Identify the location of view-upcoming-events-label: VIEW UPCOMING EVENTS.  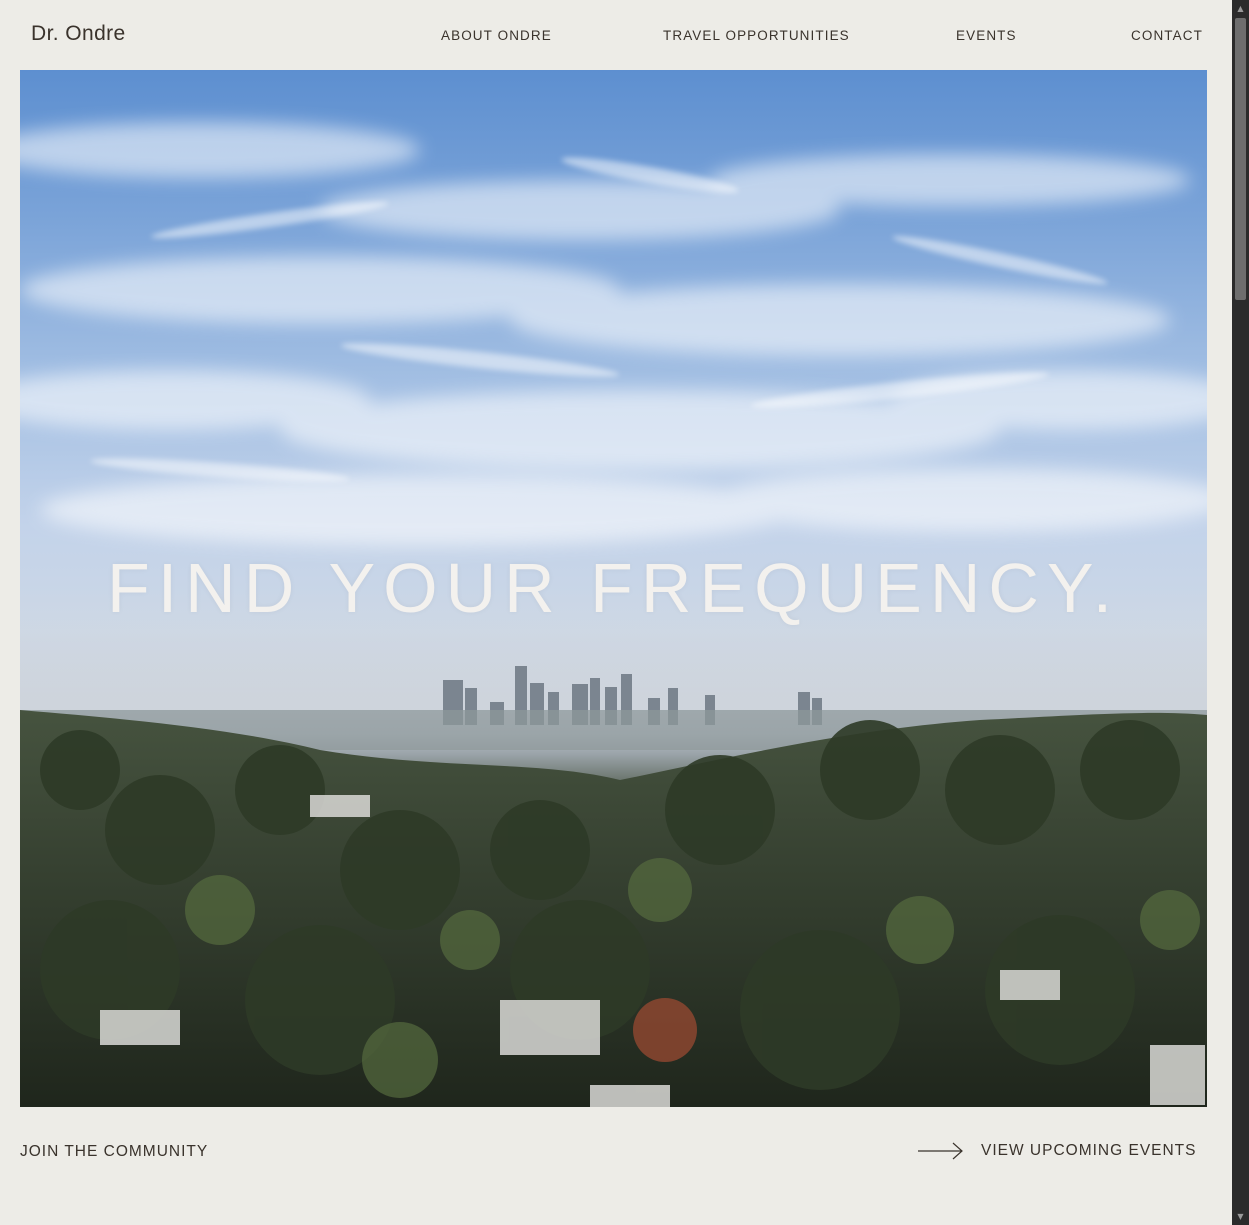
(1089, 1150).